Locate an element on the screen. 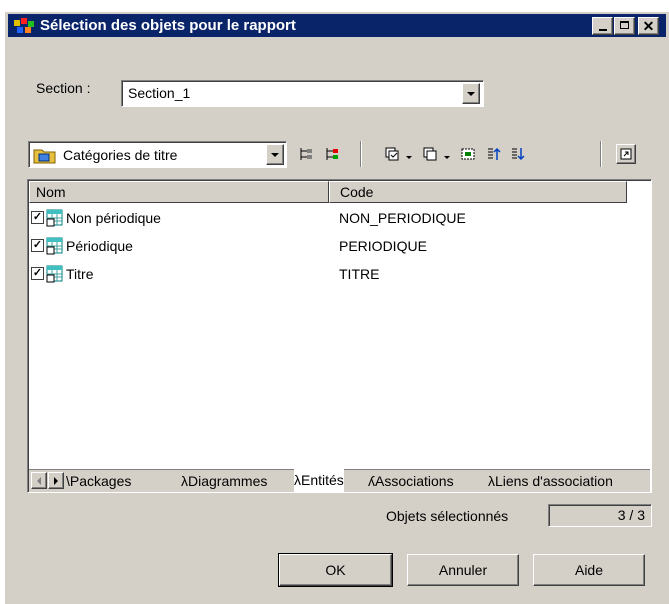 Image resolution: width=669 pixels, height=604 pixels. maximize-button is located at coordinates (624, 26).